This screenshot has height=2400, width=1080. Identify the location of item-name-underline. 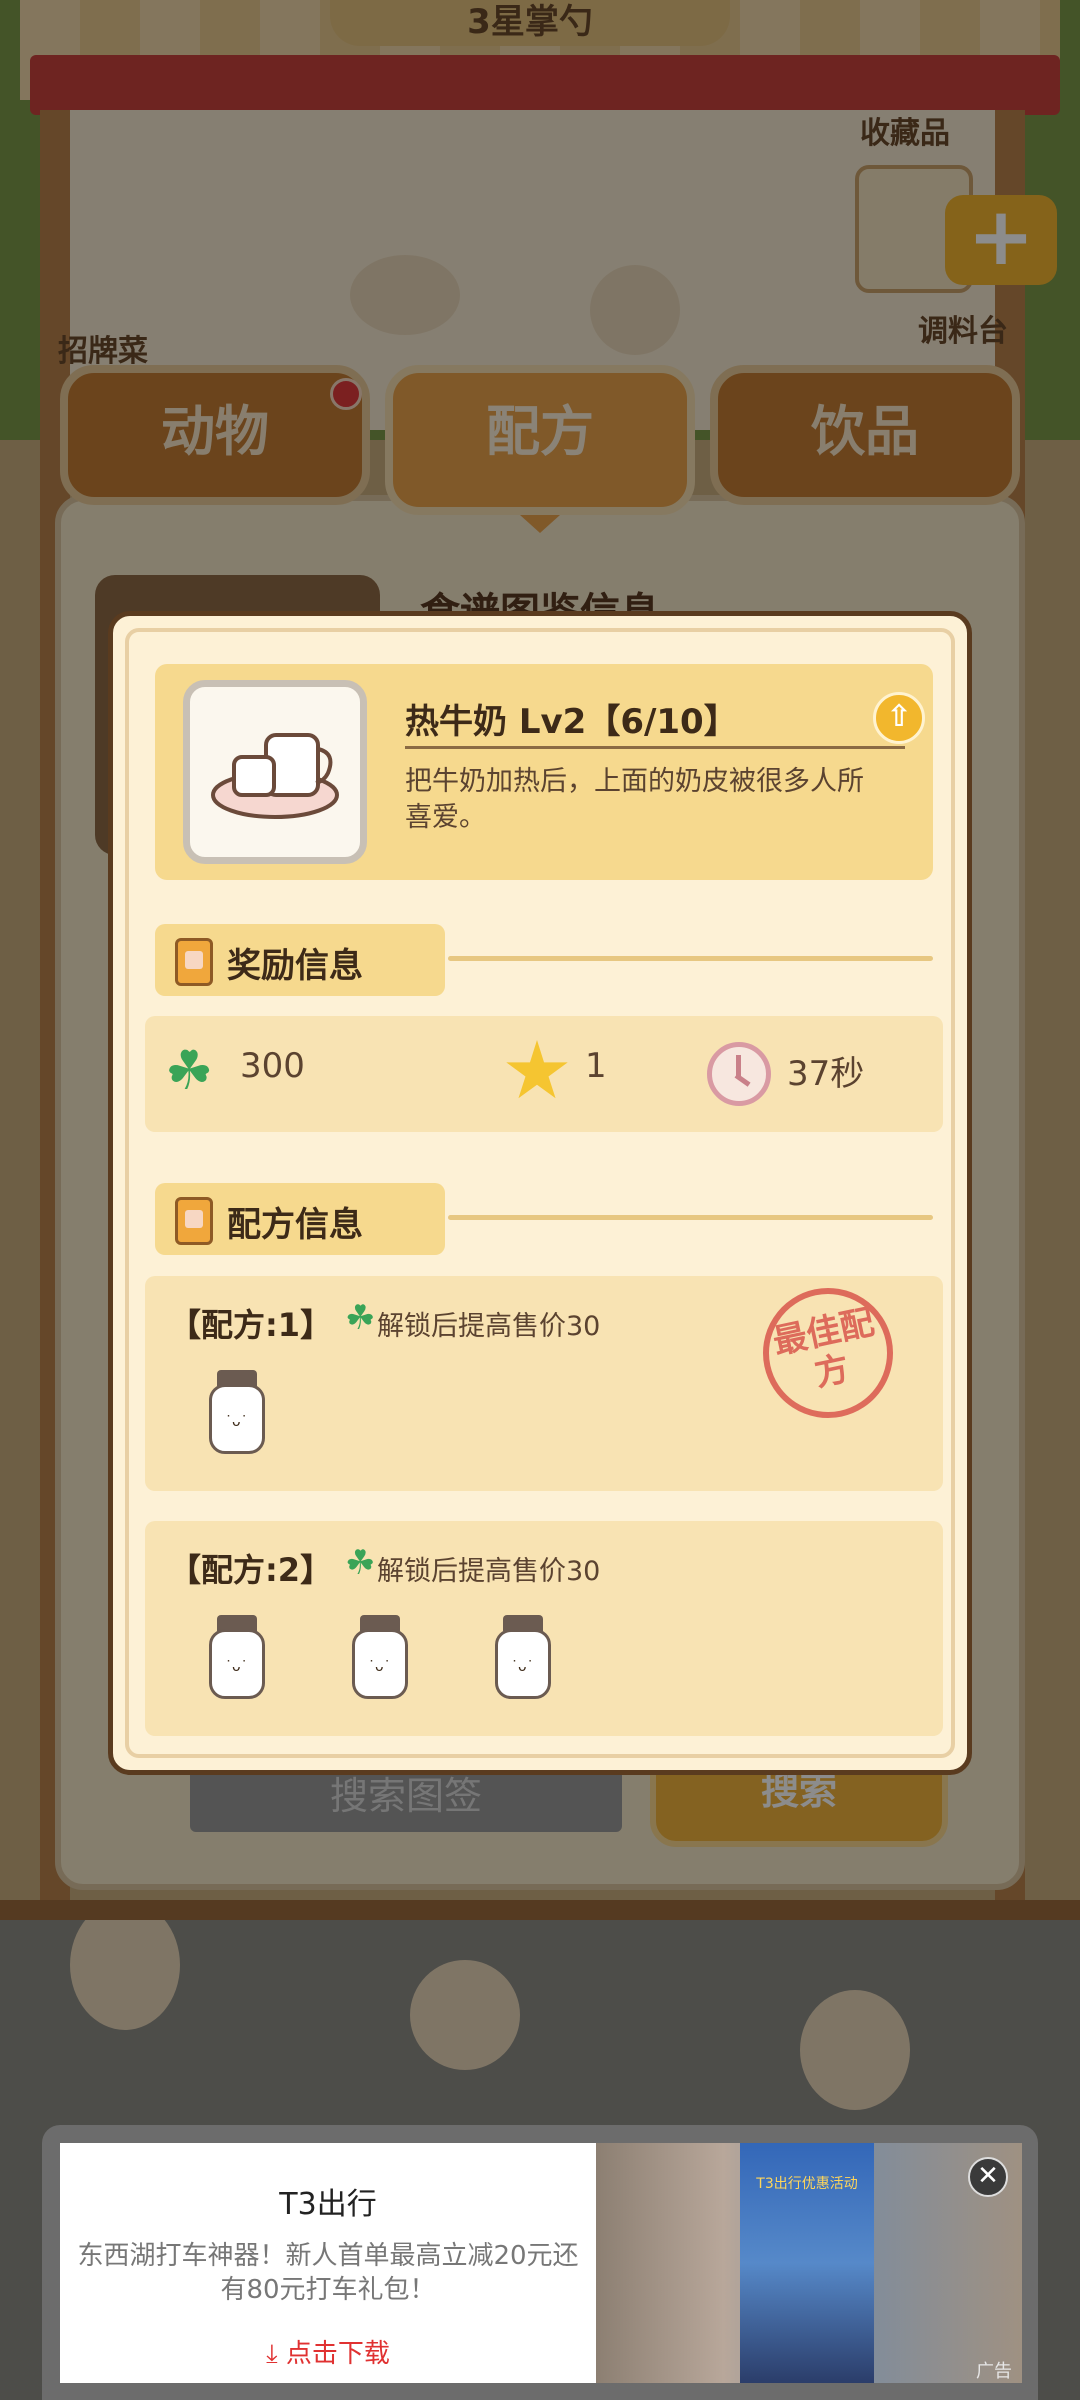
(655, 747).